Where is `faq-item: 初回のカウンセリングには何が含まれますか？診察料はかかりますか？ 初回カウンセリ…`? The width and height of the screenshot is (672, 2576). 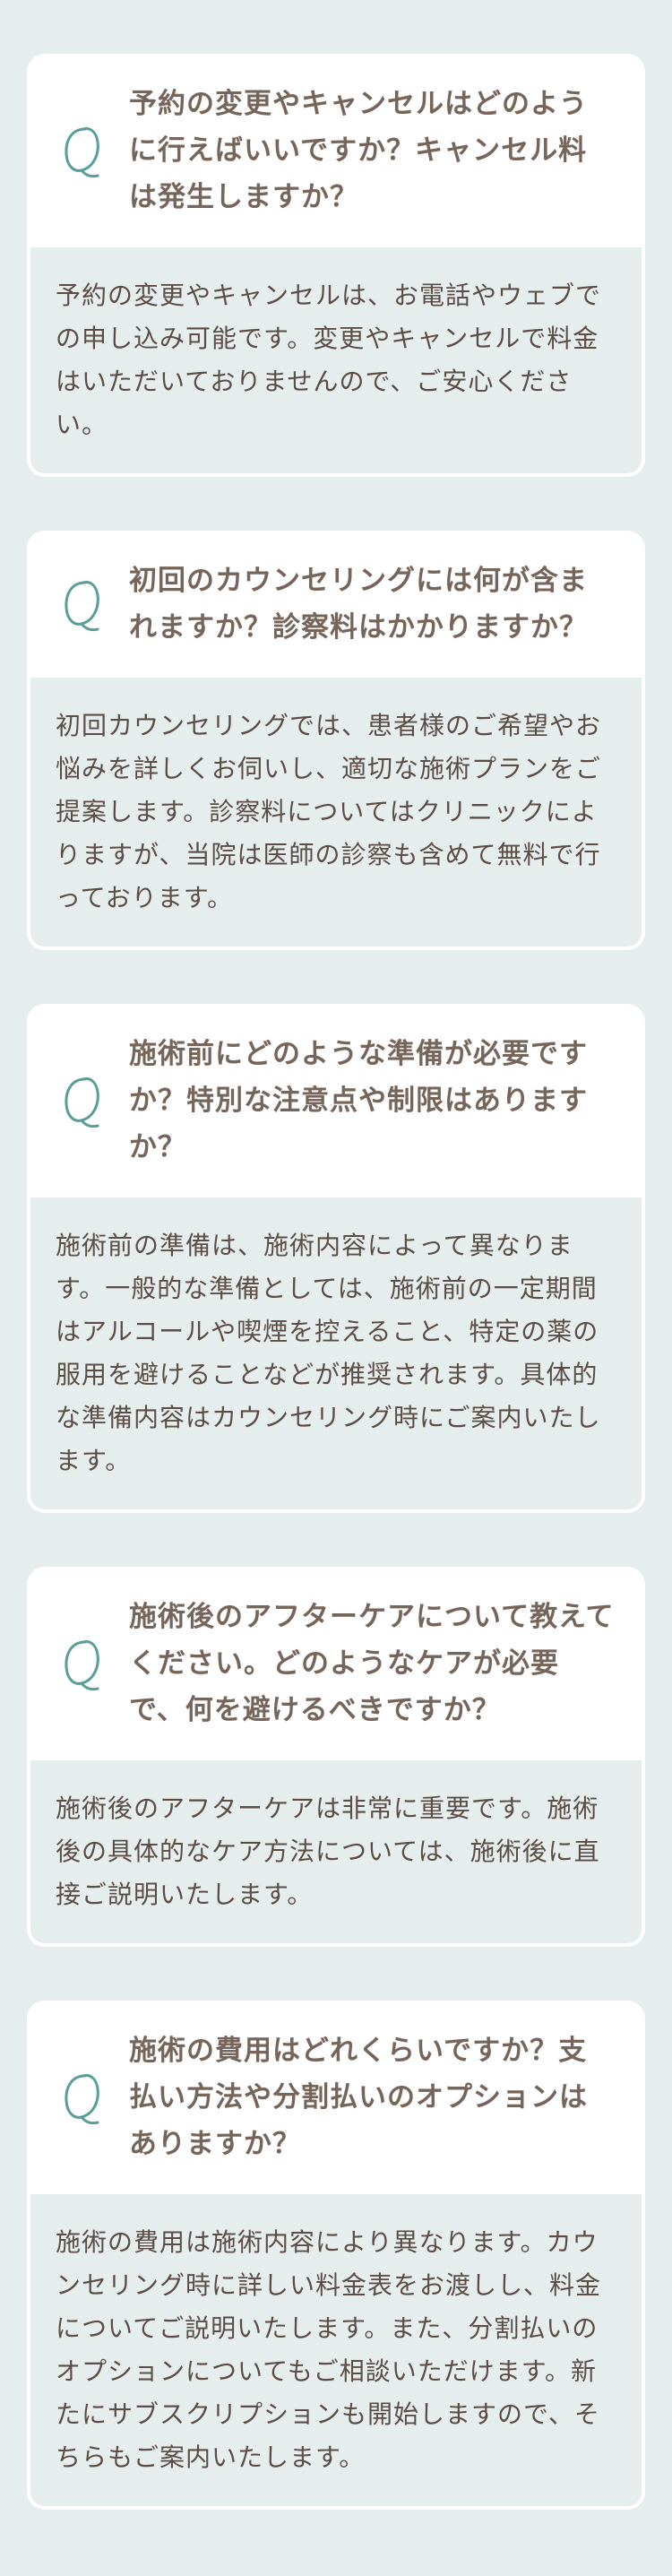 faq-item: 初回のカウンセリングには何が含まれますか？診察料はかかりますか？ 初回カウンセリ… is located at coordinates (336, 740).